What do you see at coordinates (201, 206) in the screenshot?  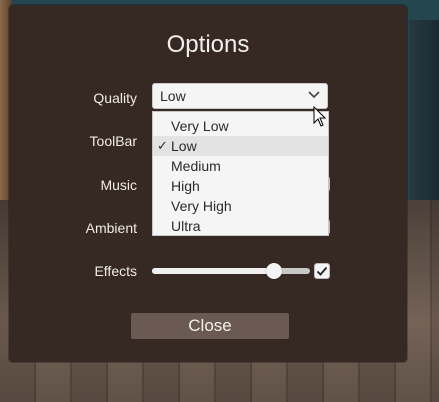 I see `quality-option-label: Very High` at bounding box center [201, 206].